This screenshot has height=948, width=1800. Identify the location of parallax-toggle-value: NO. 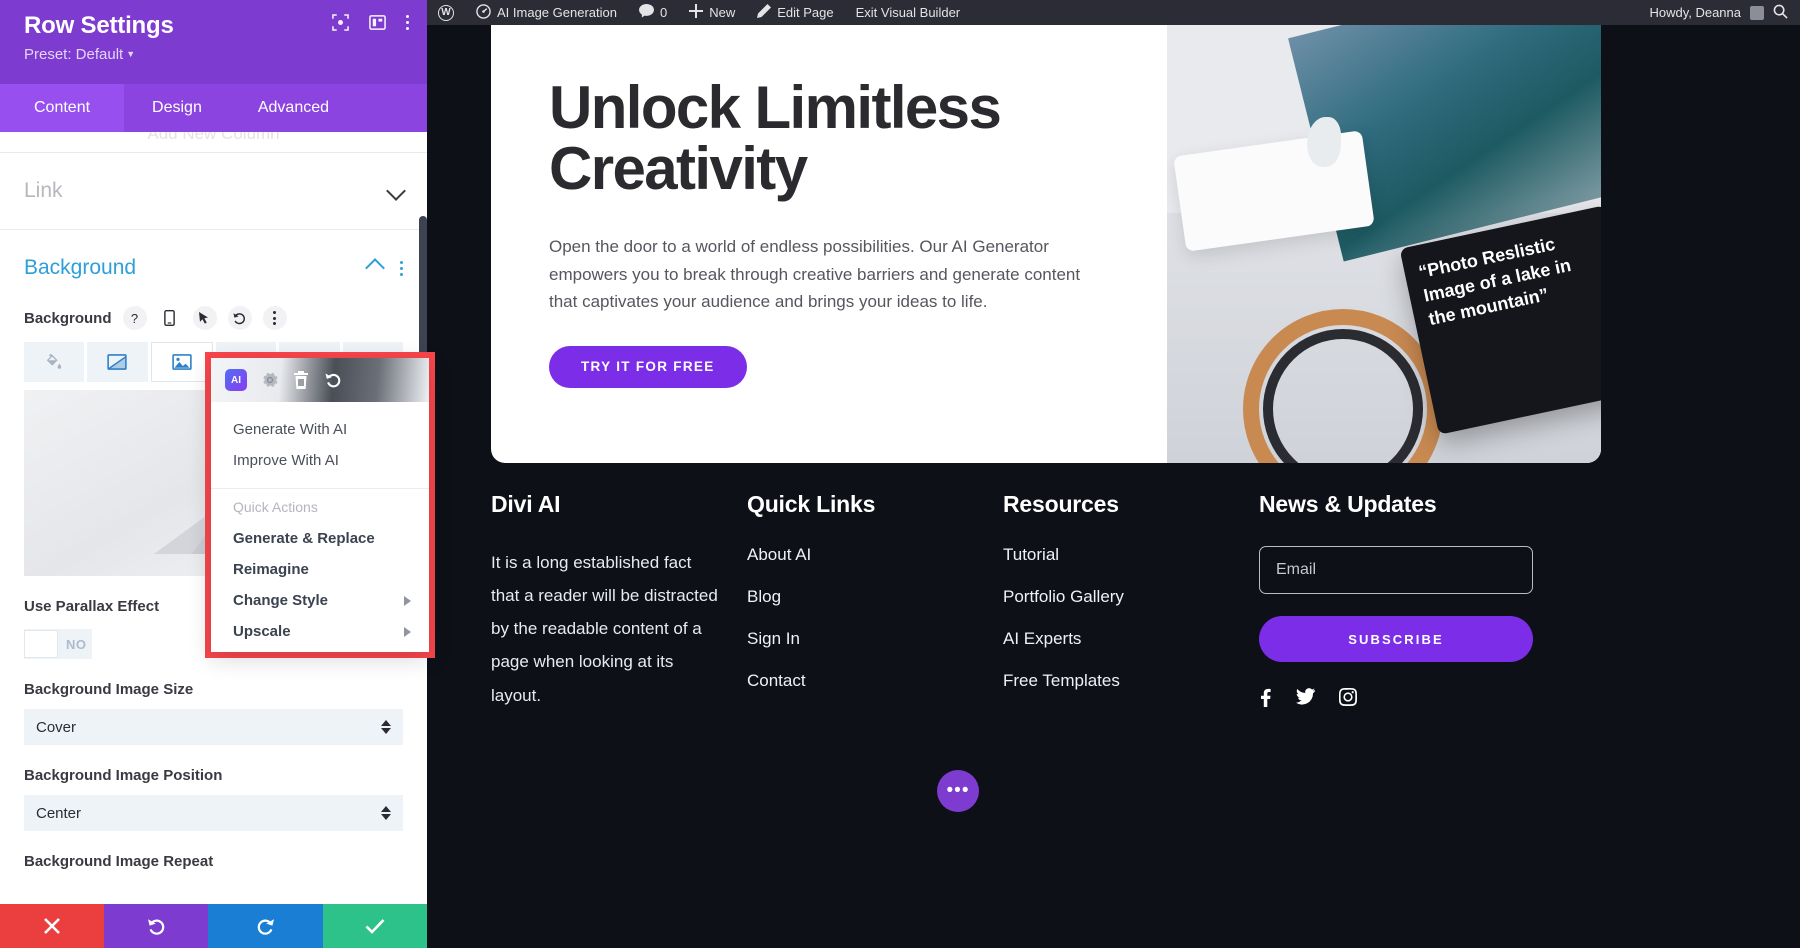
(76, 644).